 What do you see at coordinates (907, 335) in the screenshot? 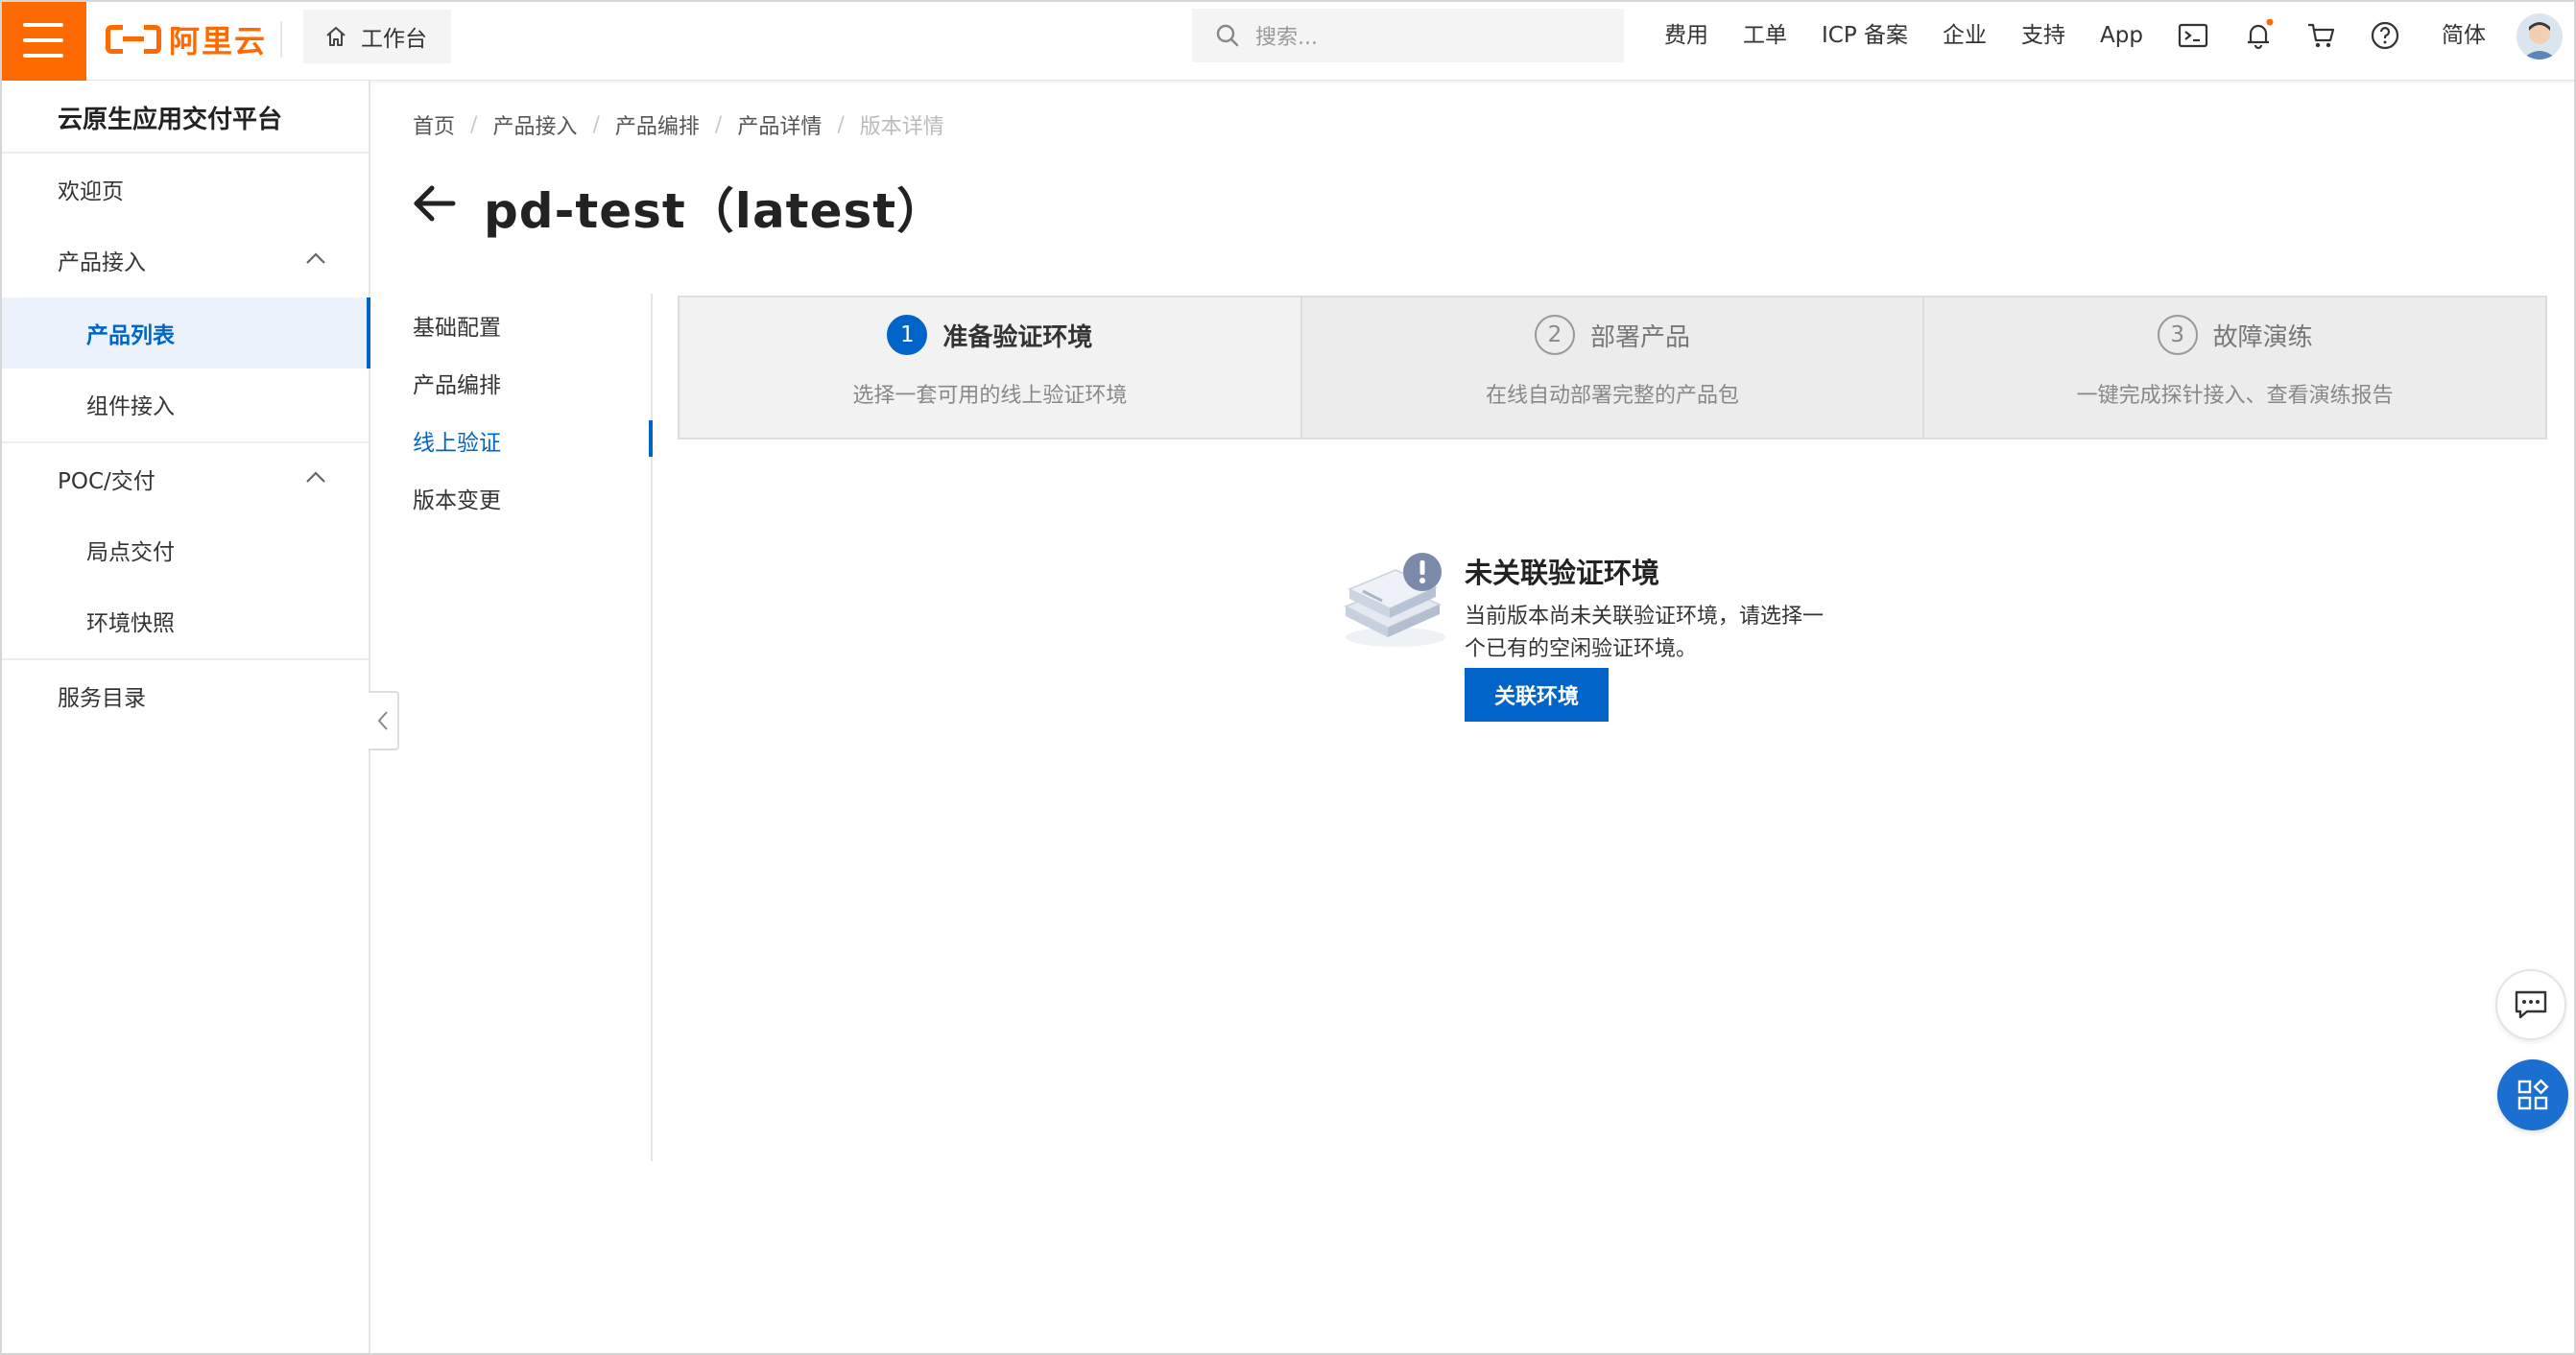
I see `step-number: 1` at bounding box center [907, 335].